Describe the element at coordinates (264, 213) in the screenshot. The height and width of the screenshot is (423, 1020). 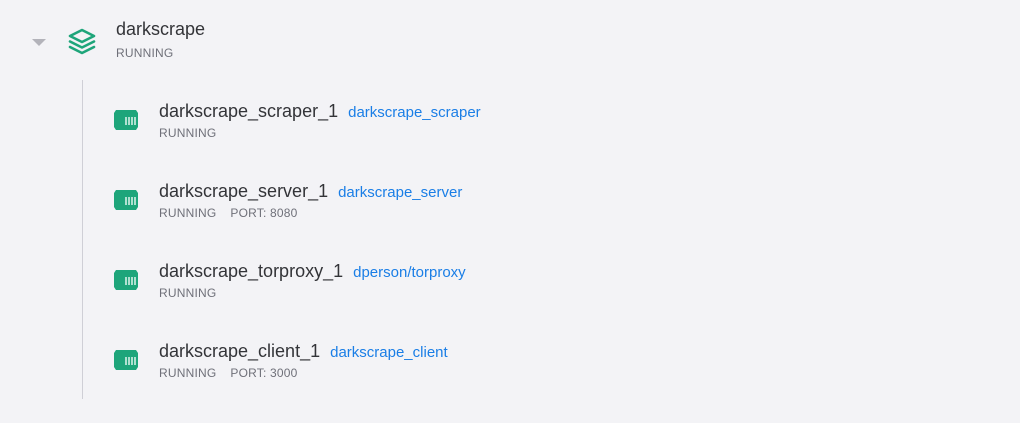
I see `container-port: PORT: 8080` at that location.